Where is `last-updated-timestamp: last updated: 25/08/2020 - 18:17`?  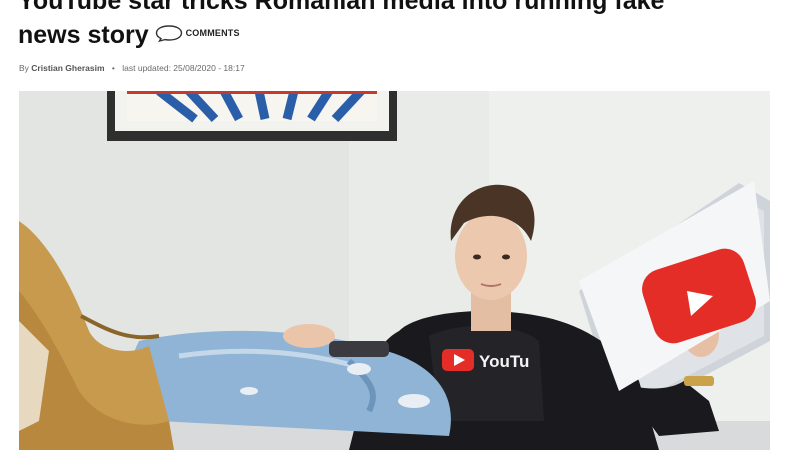 last-updated-timestamp: last updated: 25/08/2020 - 18:17 is located at coordinates (183, 68).